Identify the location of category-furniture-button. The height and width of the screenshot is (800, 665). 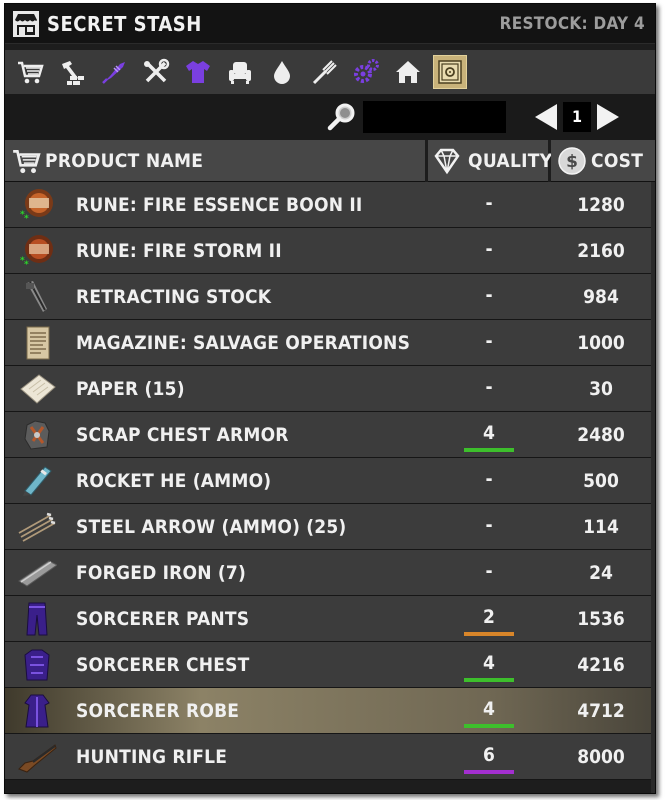
(240, 72).